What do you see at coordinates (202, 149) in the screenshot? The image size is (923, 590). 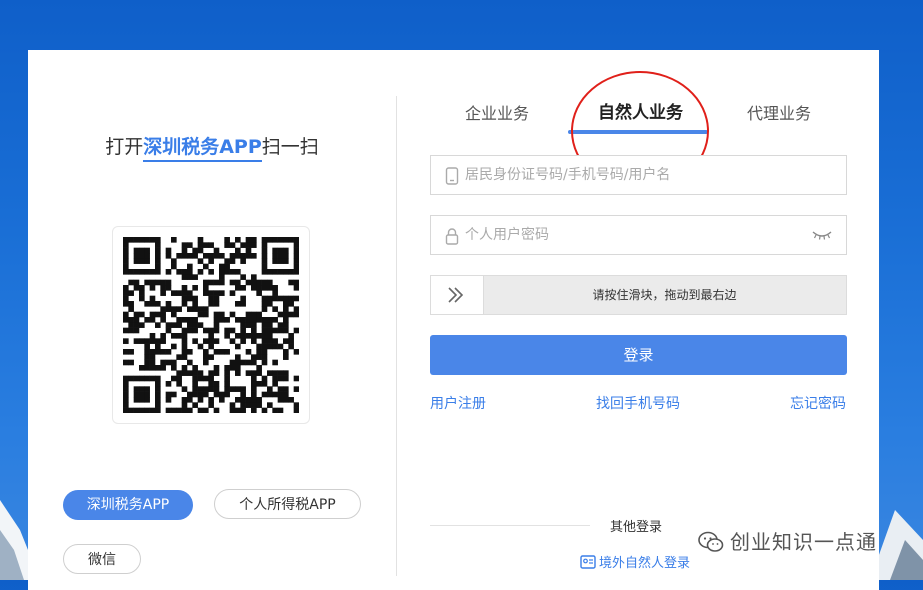 I see `scan-app-name: 深圳税务APP` at bounding box center [202, 149].